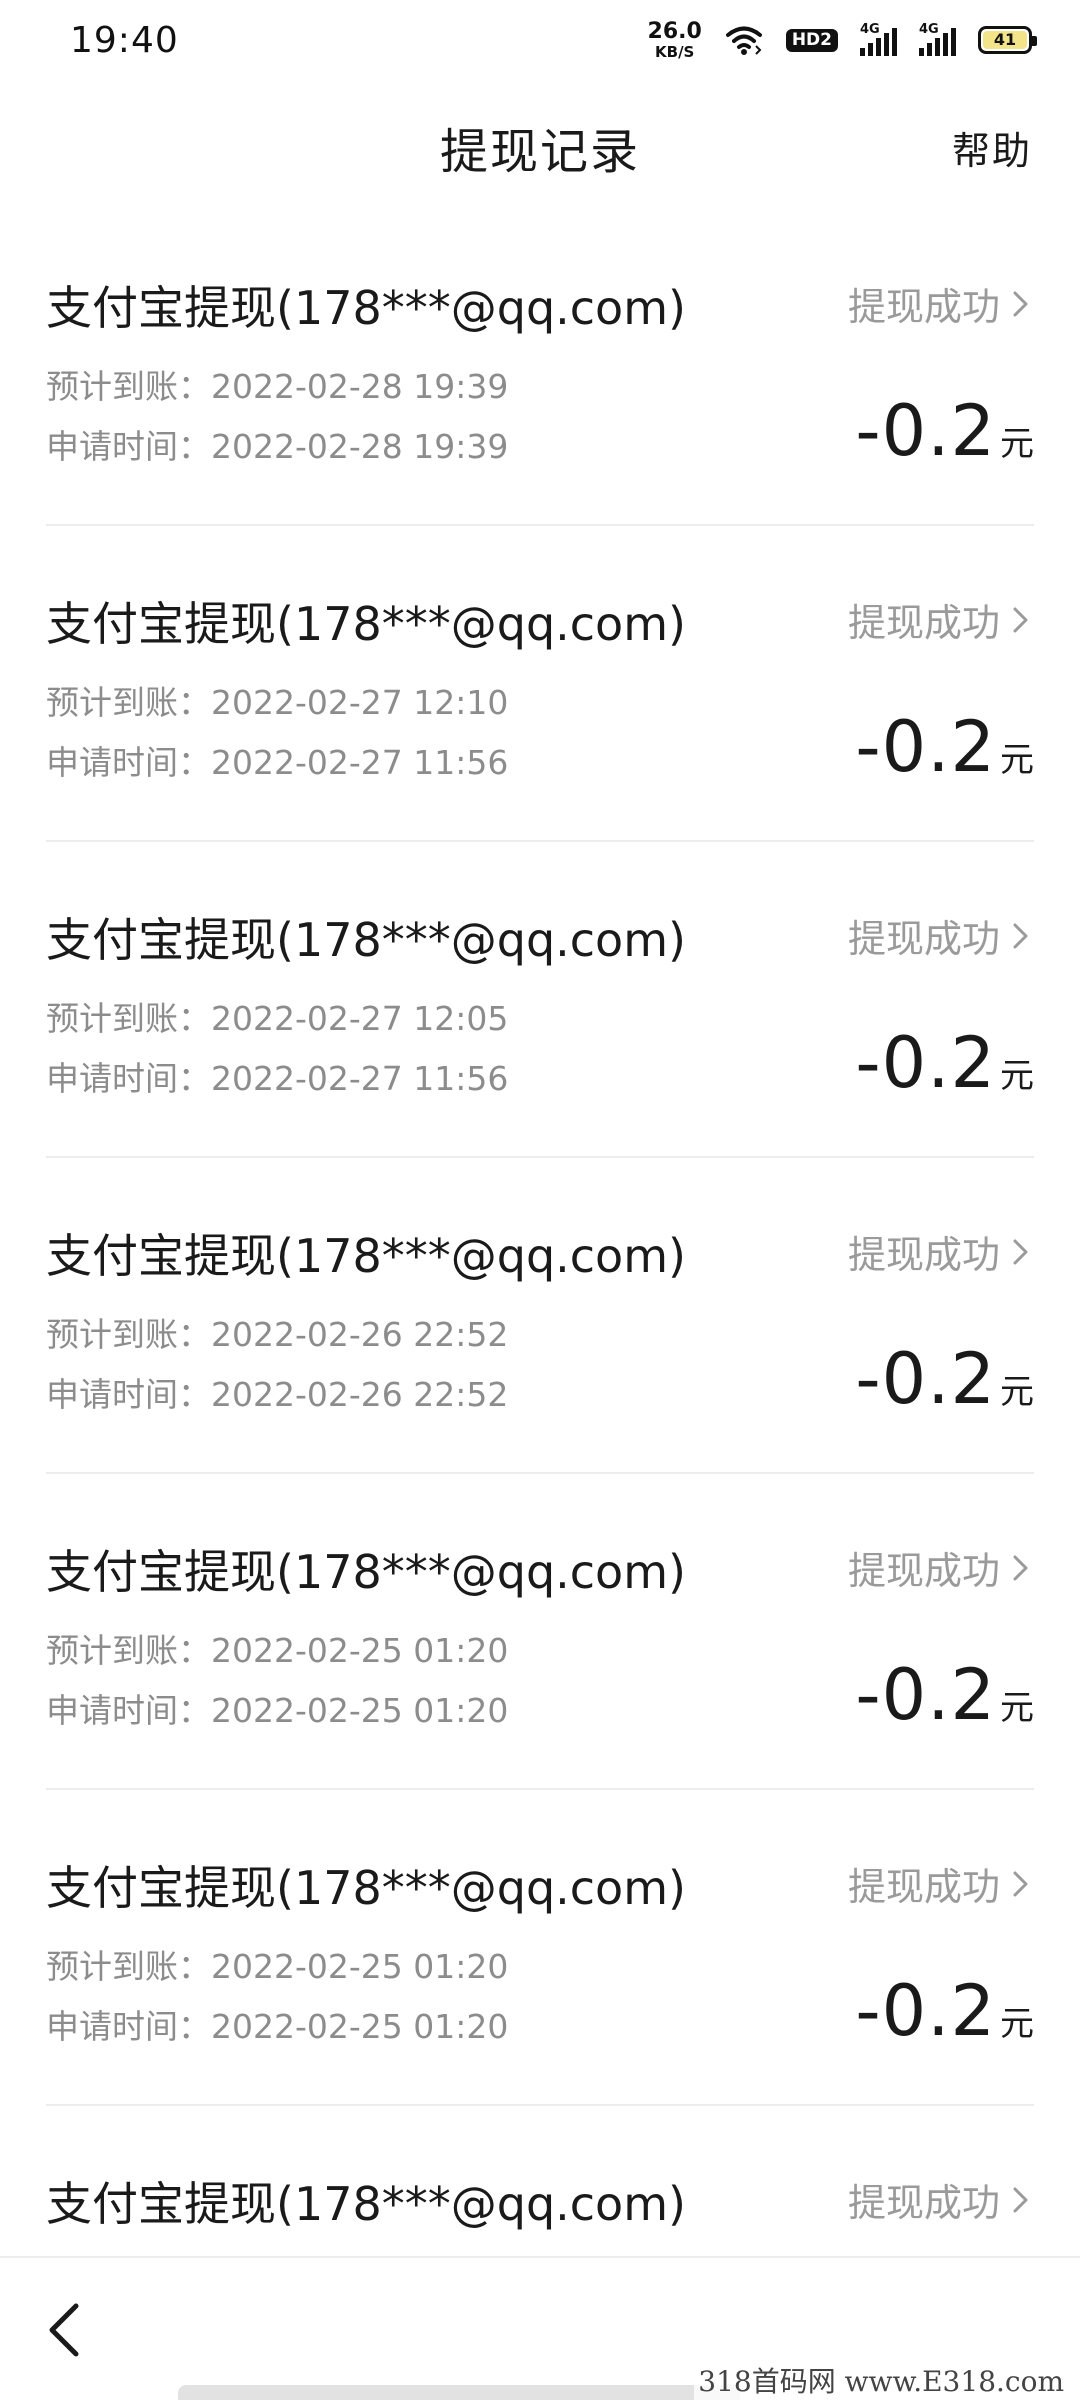  I want to click on record-expected-time: 预计到账：2022-02-27 12:10, so click(277, 702).